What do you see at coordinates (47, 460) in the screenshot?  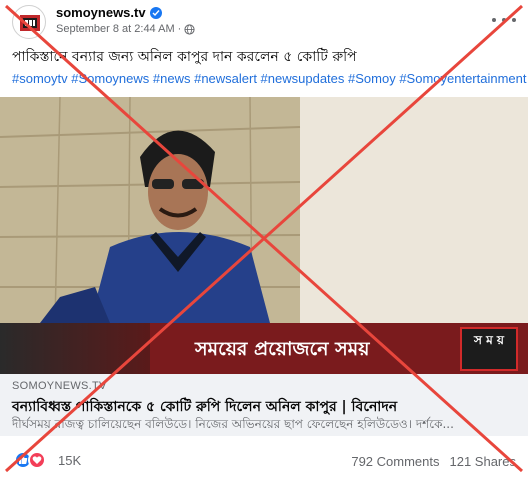 I see `reactions-summary: 15K` at bounding box center [47, 460].